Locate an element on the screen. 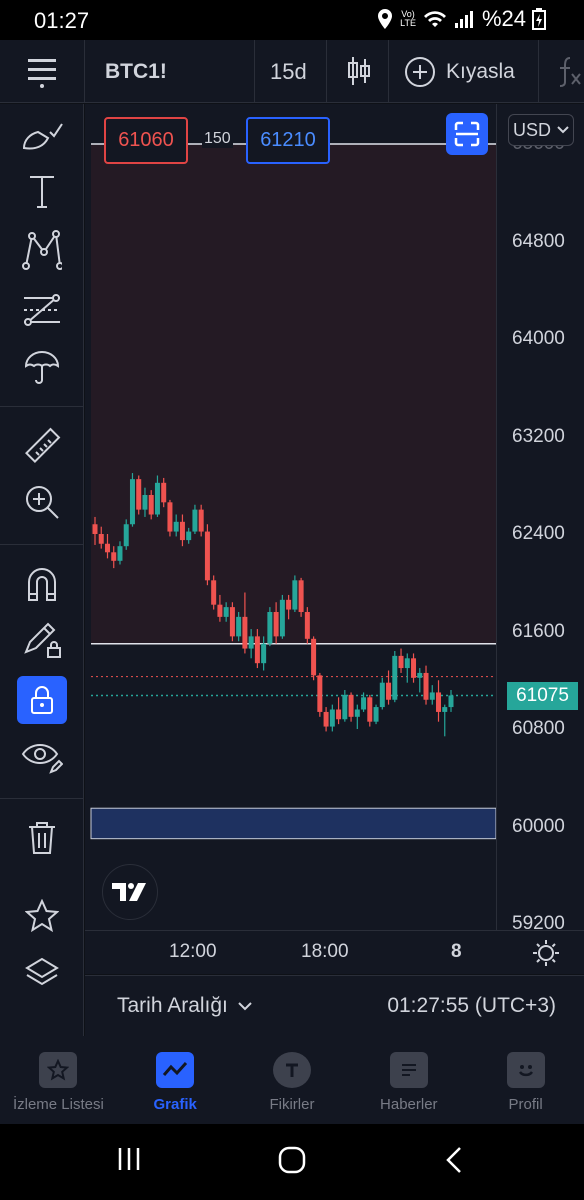  text-tool is located at coordinates (42, 192).